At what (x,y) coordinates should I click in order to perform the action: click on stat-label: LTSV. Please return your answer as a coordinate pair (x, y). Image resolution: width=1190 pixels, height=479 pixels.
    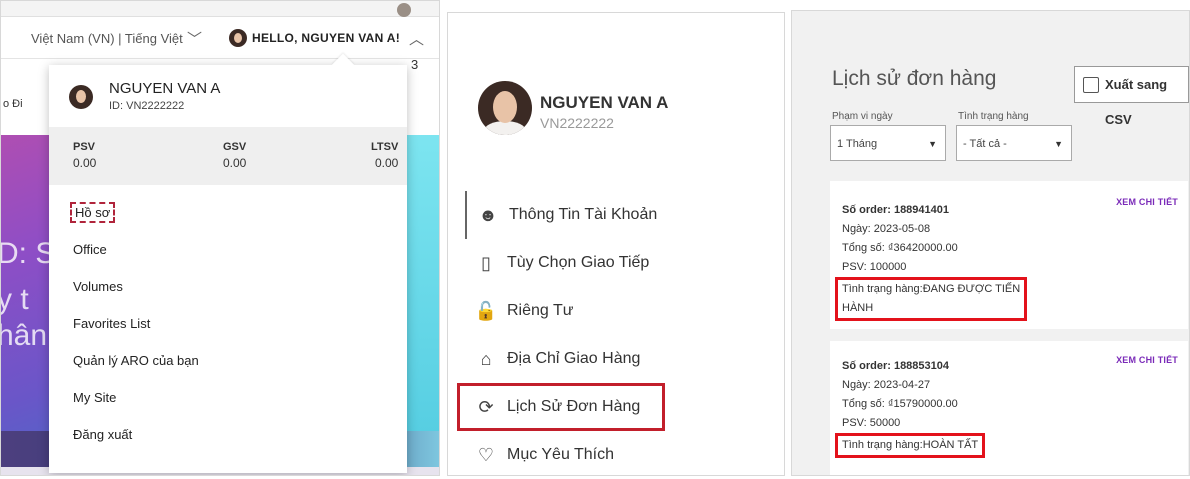
    Looking at the image, I should click on (385, 147).